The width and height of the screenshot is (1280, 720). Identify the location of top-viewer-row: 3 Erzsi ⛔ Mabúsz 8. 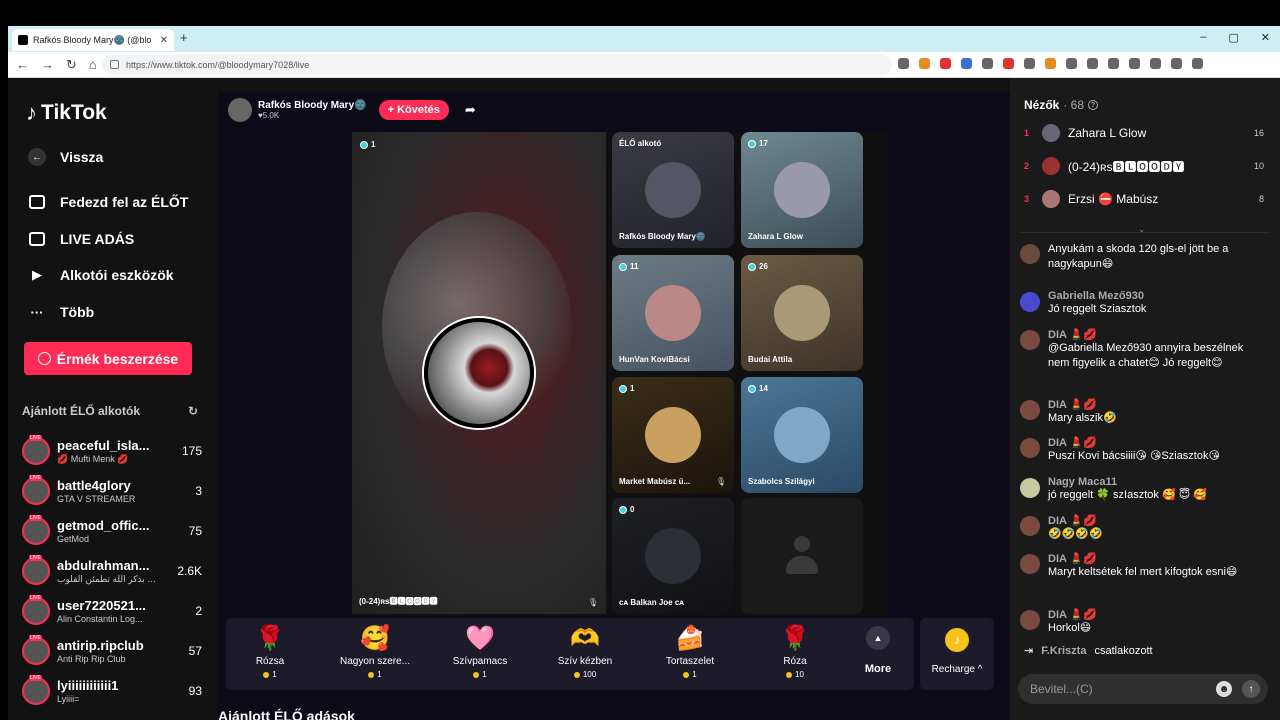
(1144, 199).